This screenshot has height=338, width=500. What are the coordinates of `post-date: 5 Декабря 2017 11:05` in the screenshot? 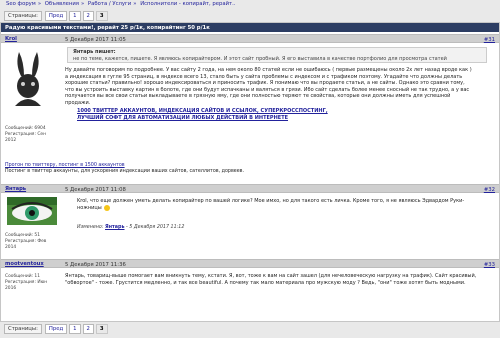 It's located at (95, 39).